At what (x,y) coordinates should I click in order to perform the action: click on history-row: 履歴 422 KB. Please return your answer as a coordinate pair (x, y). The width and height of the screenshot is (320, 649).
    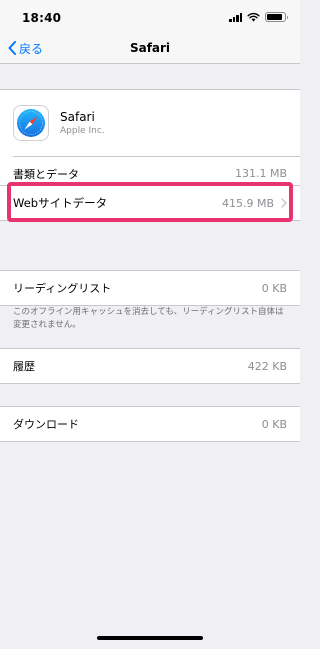
    Looking at the image, I should click on (150, 366).